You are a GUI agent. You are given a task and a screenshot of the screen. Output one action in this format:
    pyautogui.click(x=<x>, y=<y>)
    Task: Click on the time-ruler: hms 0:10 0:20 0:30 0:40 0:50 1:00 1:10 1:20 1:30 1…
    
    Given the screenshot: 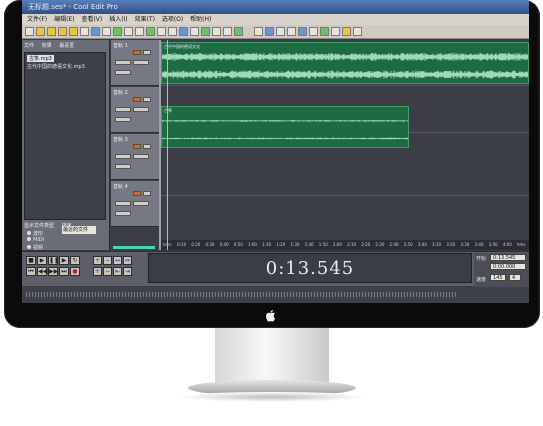 What is the action you would take?
    pyautogui.click(x=345, y=245)
    